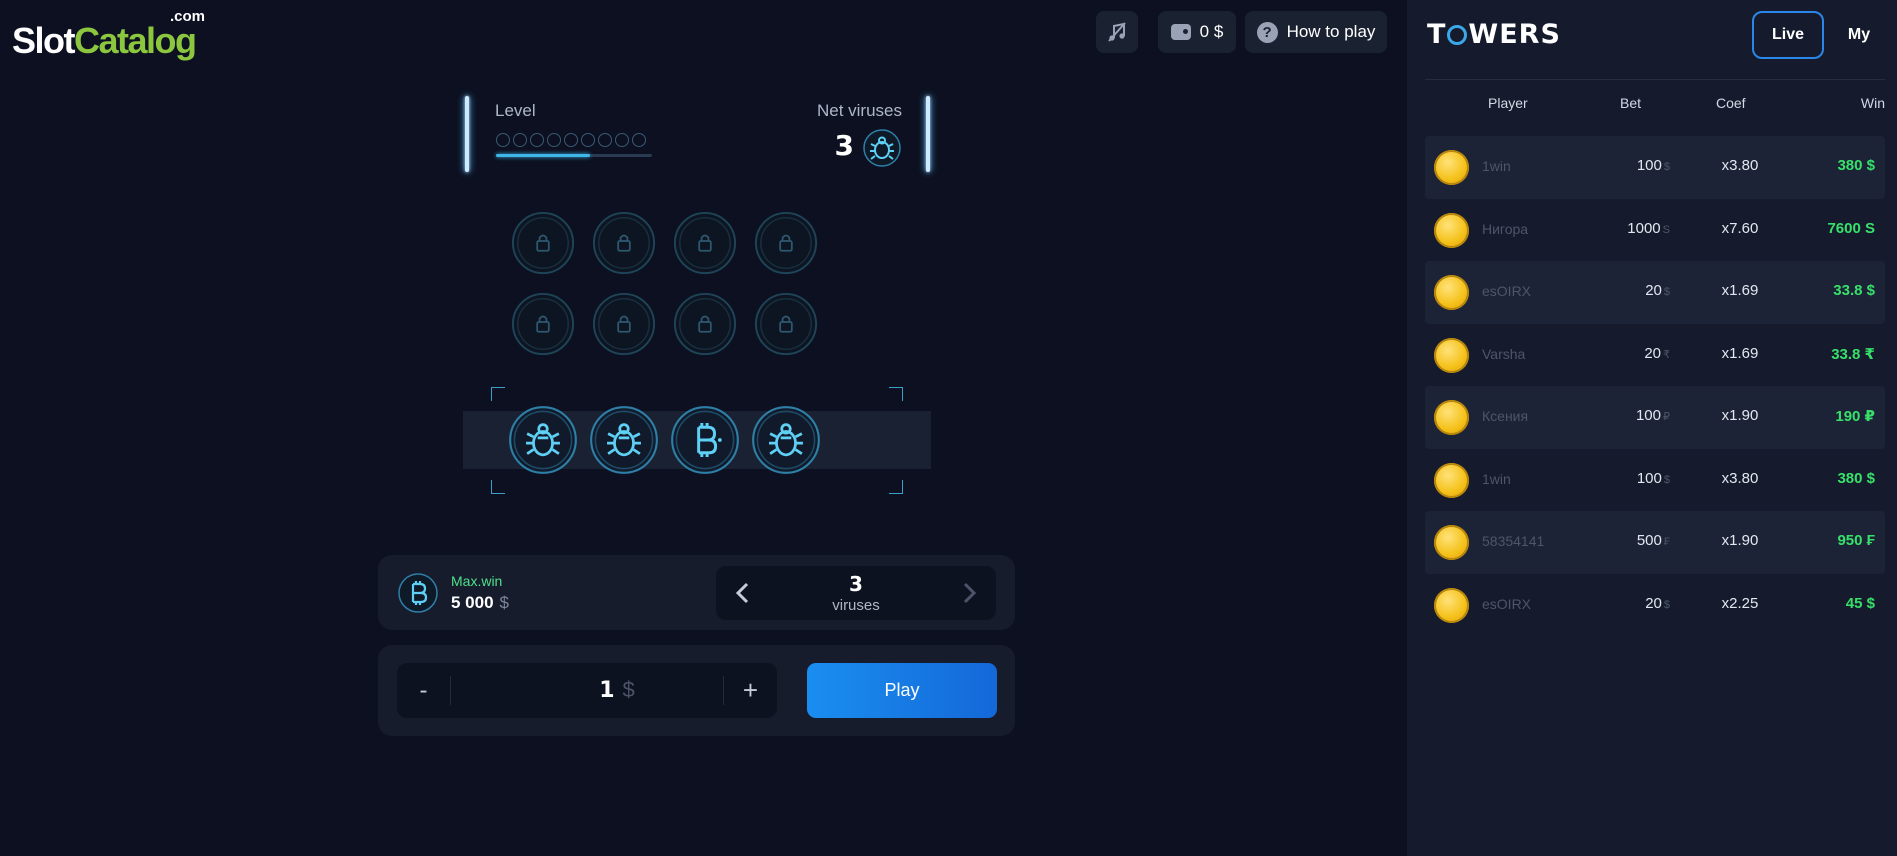  I want to click on coefficient: x3.80, so click(1740, 165).